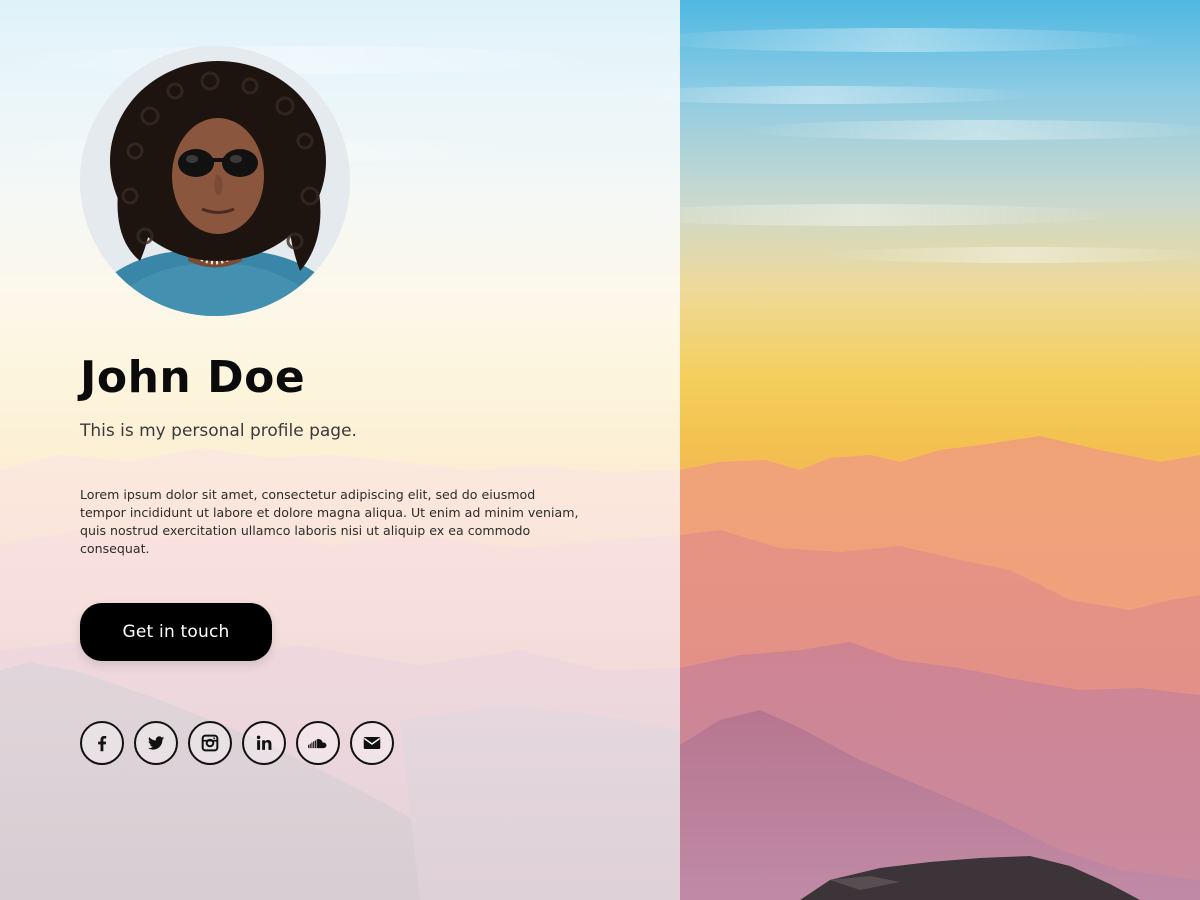 This screenshot has height=900, width=1200. What do you see at coordinates (215, 181) in the screenshot?
I see `avatar` at bounding box center [215, 181].